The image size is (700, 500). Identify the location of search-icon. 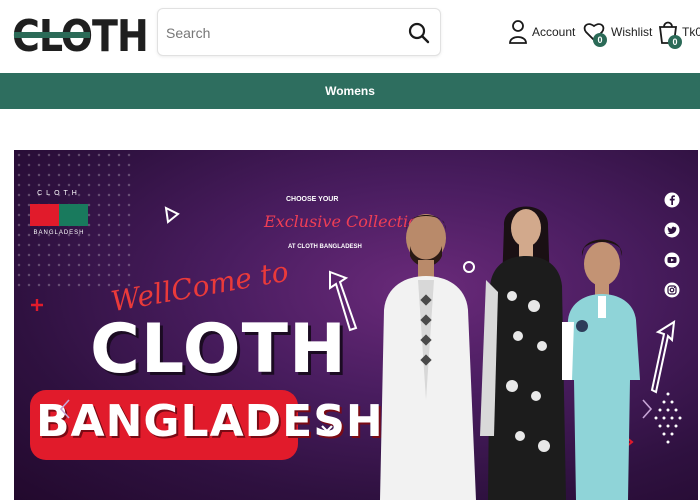
(419, 33).